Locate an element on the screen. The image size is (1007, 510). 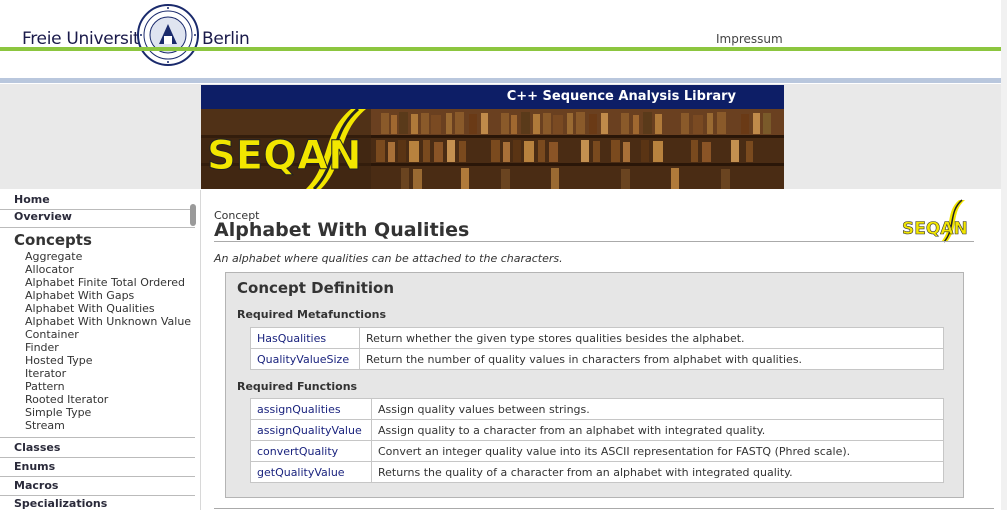
page-scrollbar is located at coordinates (1004, 255).